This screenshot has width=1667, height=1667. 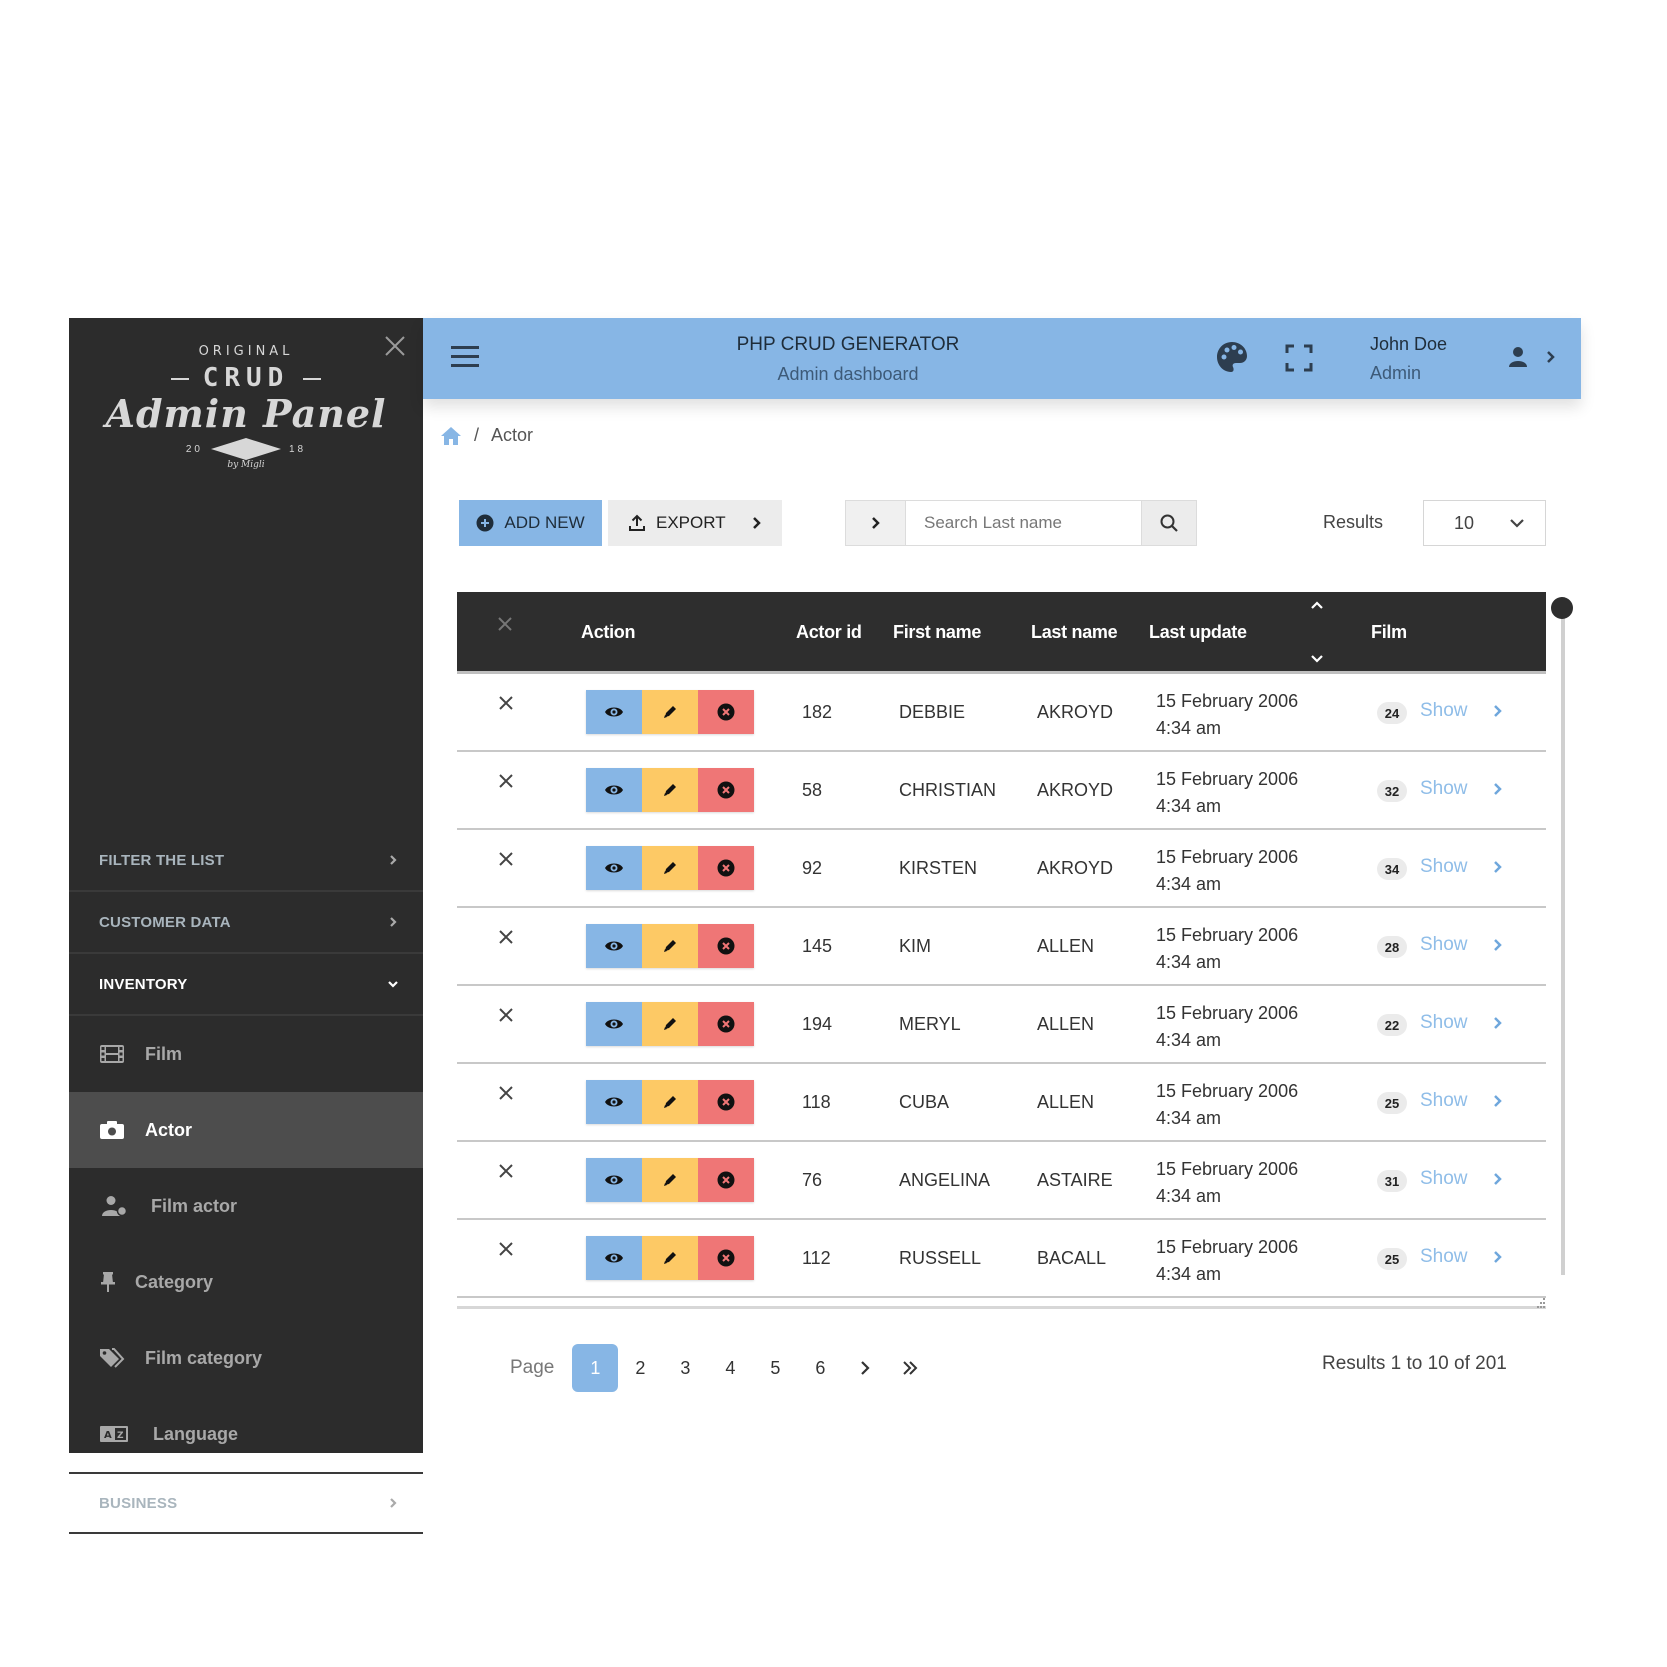 I want to click on pagination: Page 123456, so click(x=721, y=1368).